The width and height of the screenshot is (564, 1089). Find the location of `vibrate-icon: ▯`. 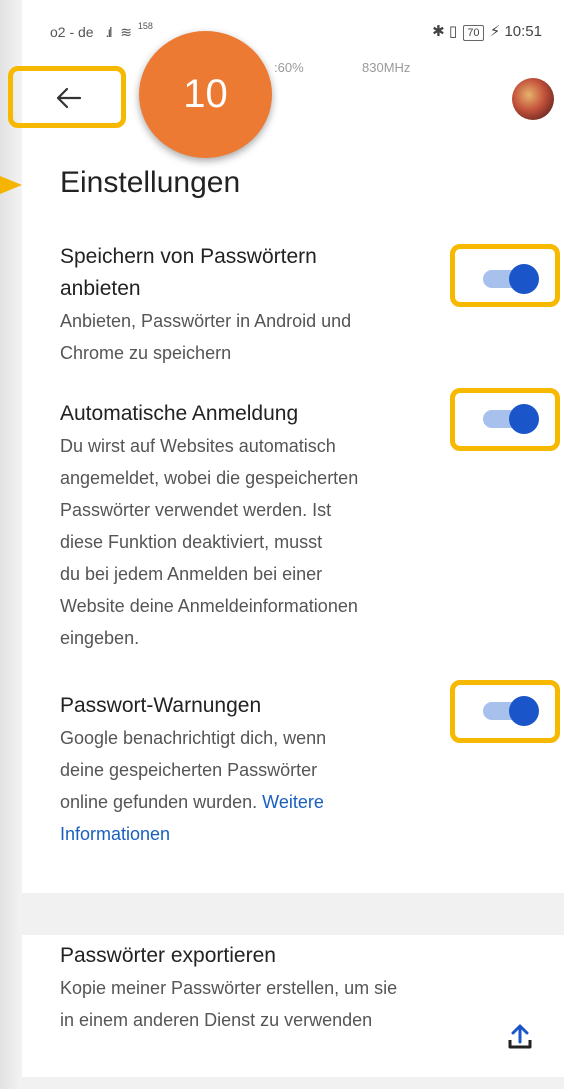

vibrate-icon: ▯ is located at coordinates (453, 31).